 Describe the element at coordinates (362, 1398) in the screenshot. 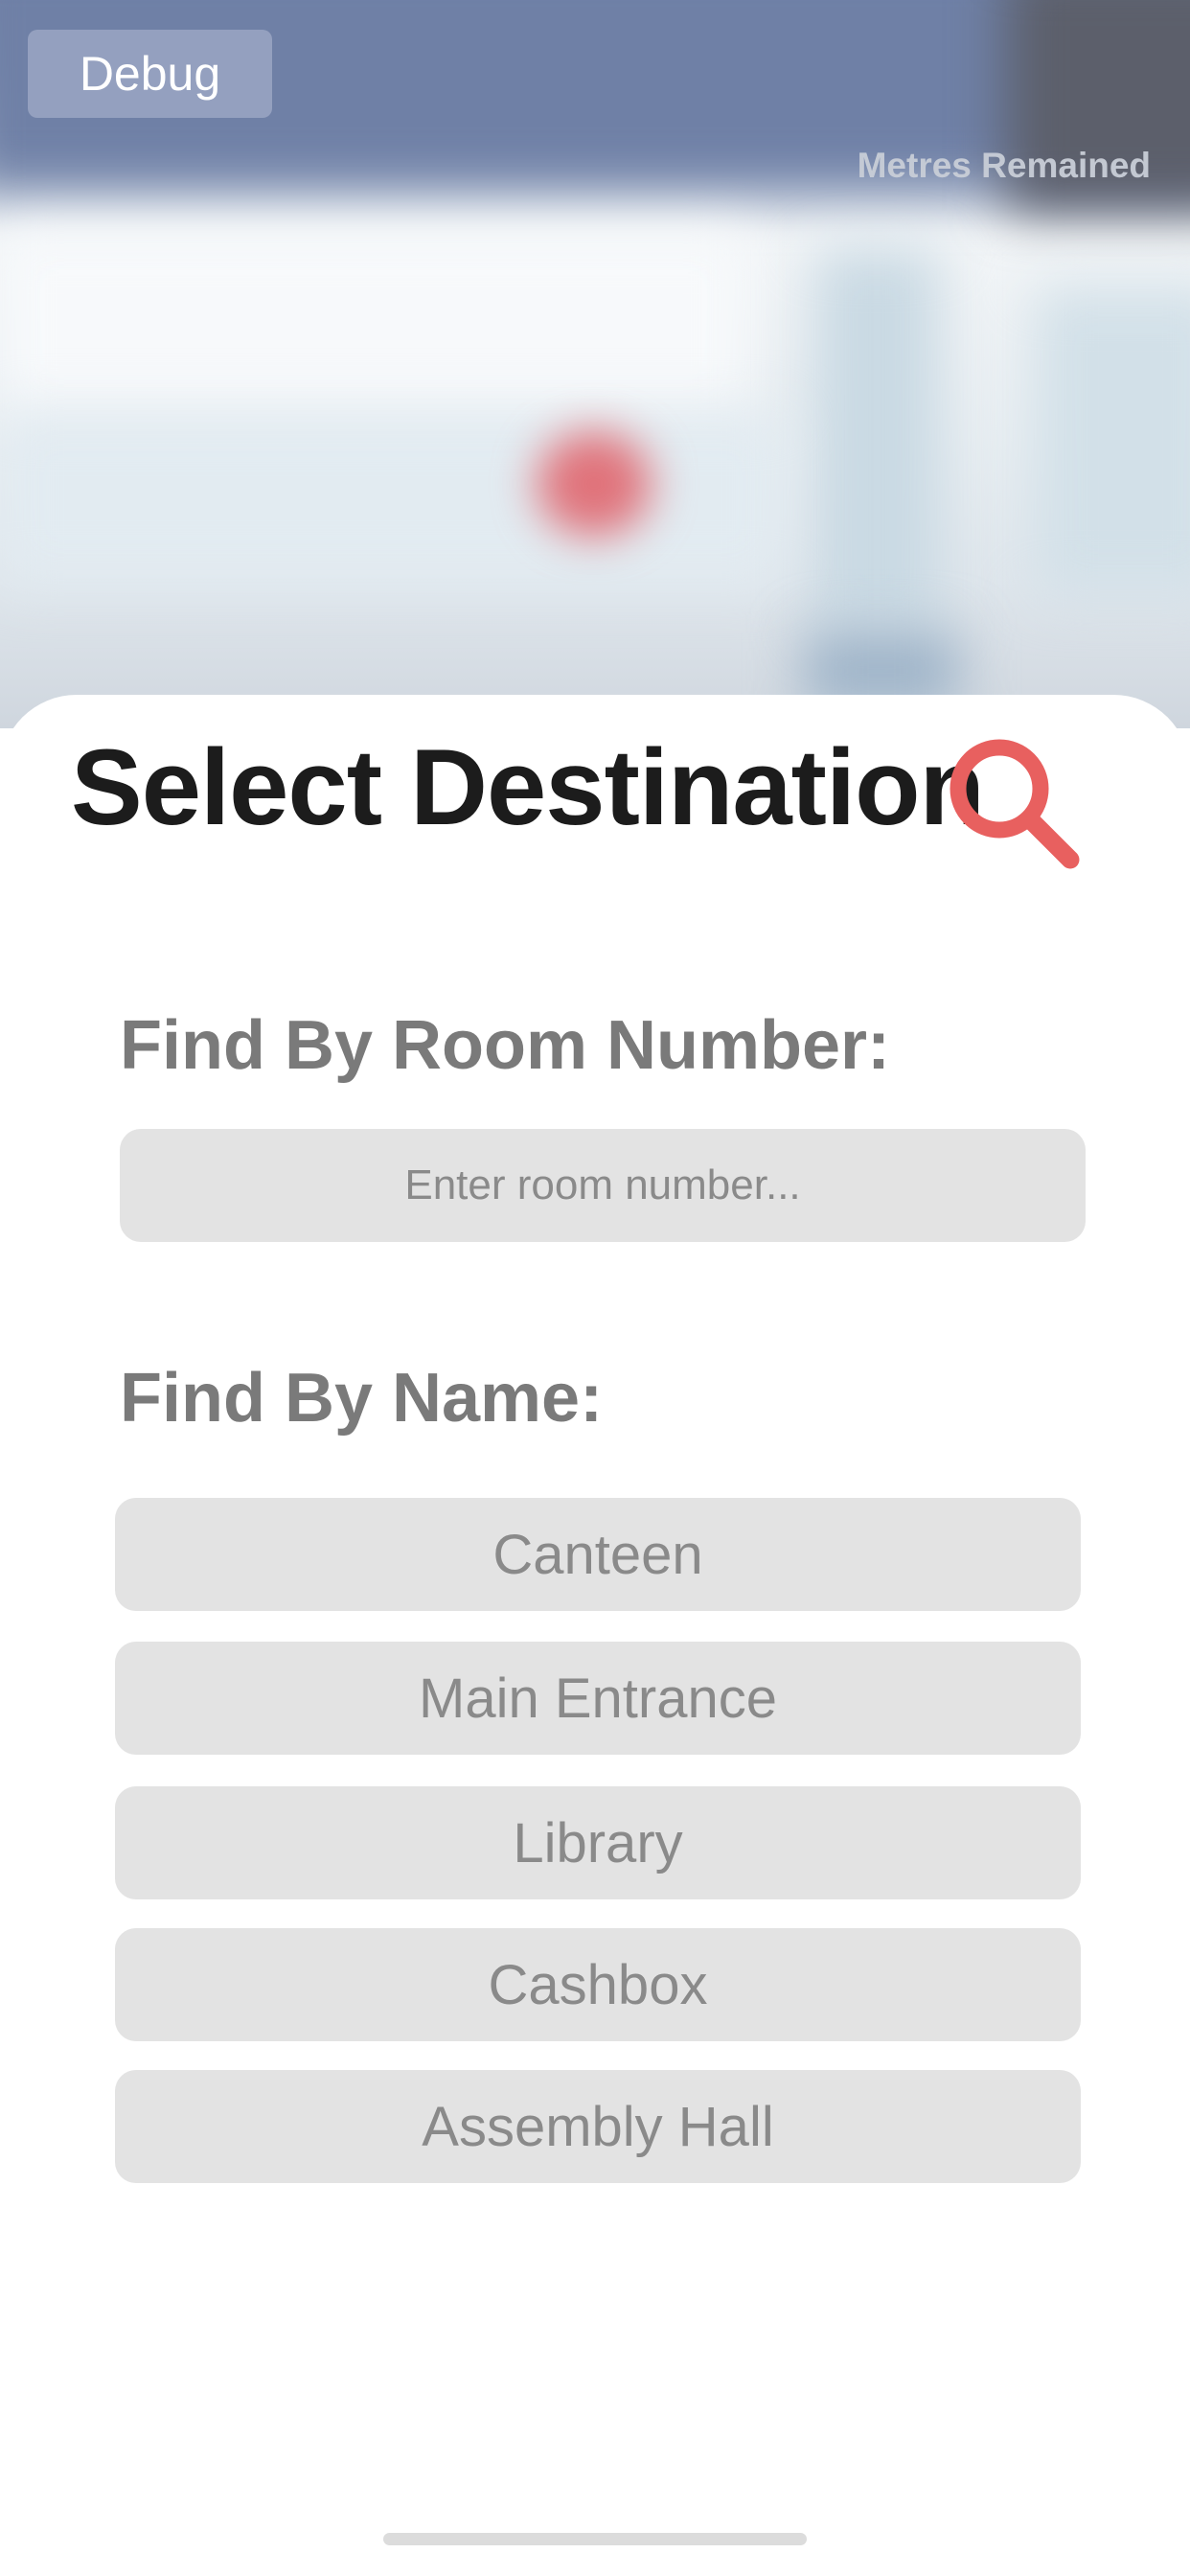

I see `name-section-label: Find By Name:` at that location.